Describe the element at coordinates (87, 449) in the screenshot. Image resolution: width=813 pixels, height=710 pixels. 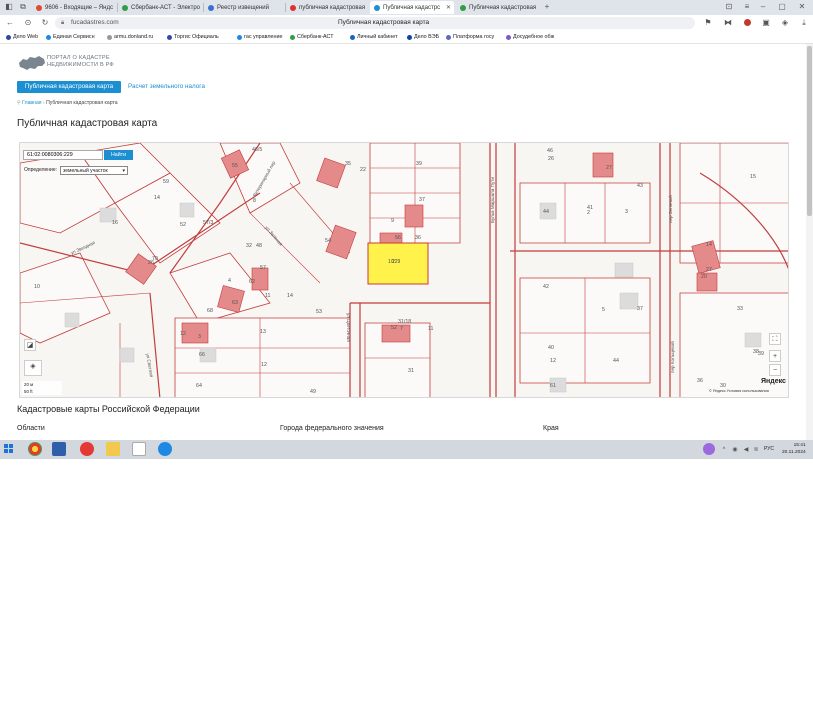
I see `yandex-browser-app-icon` at that location.